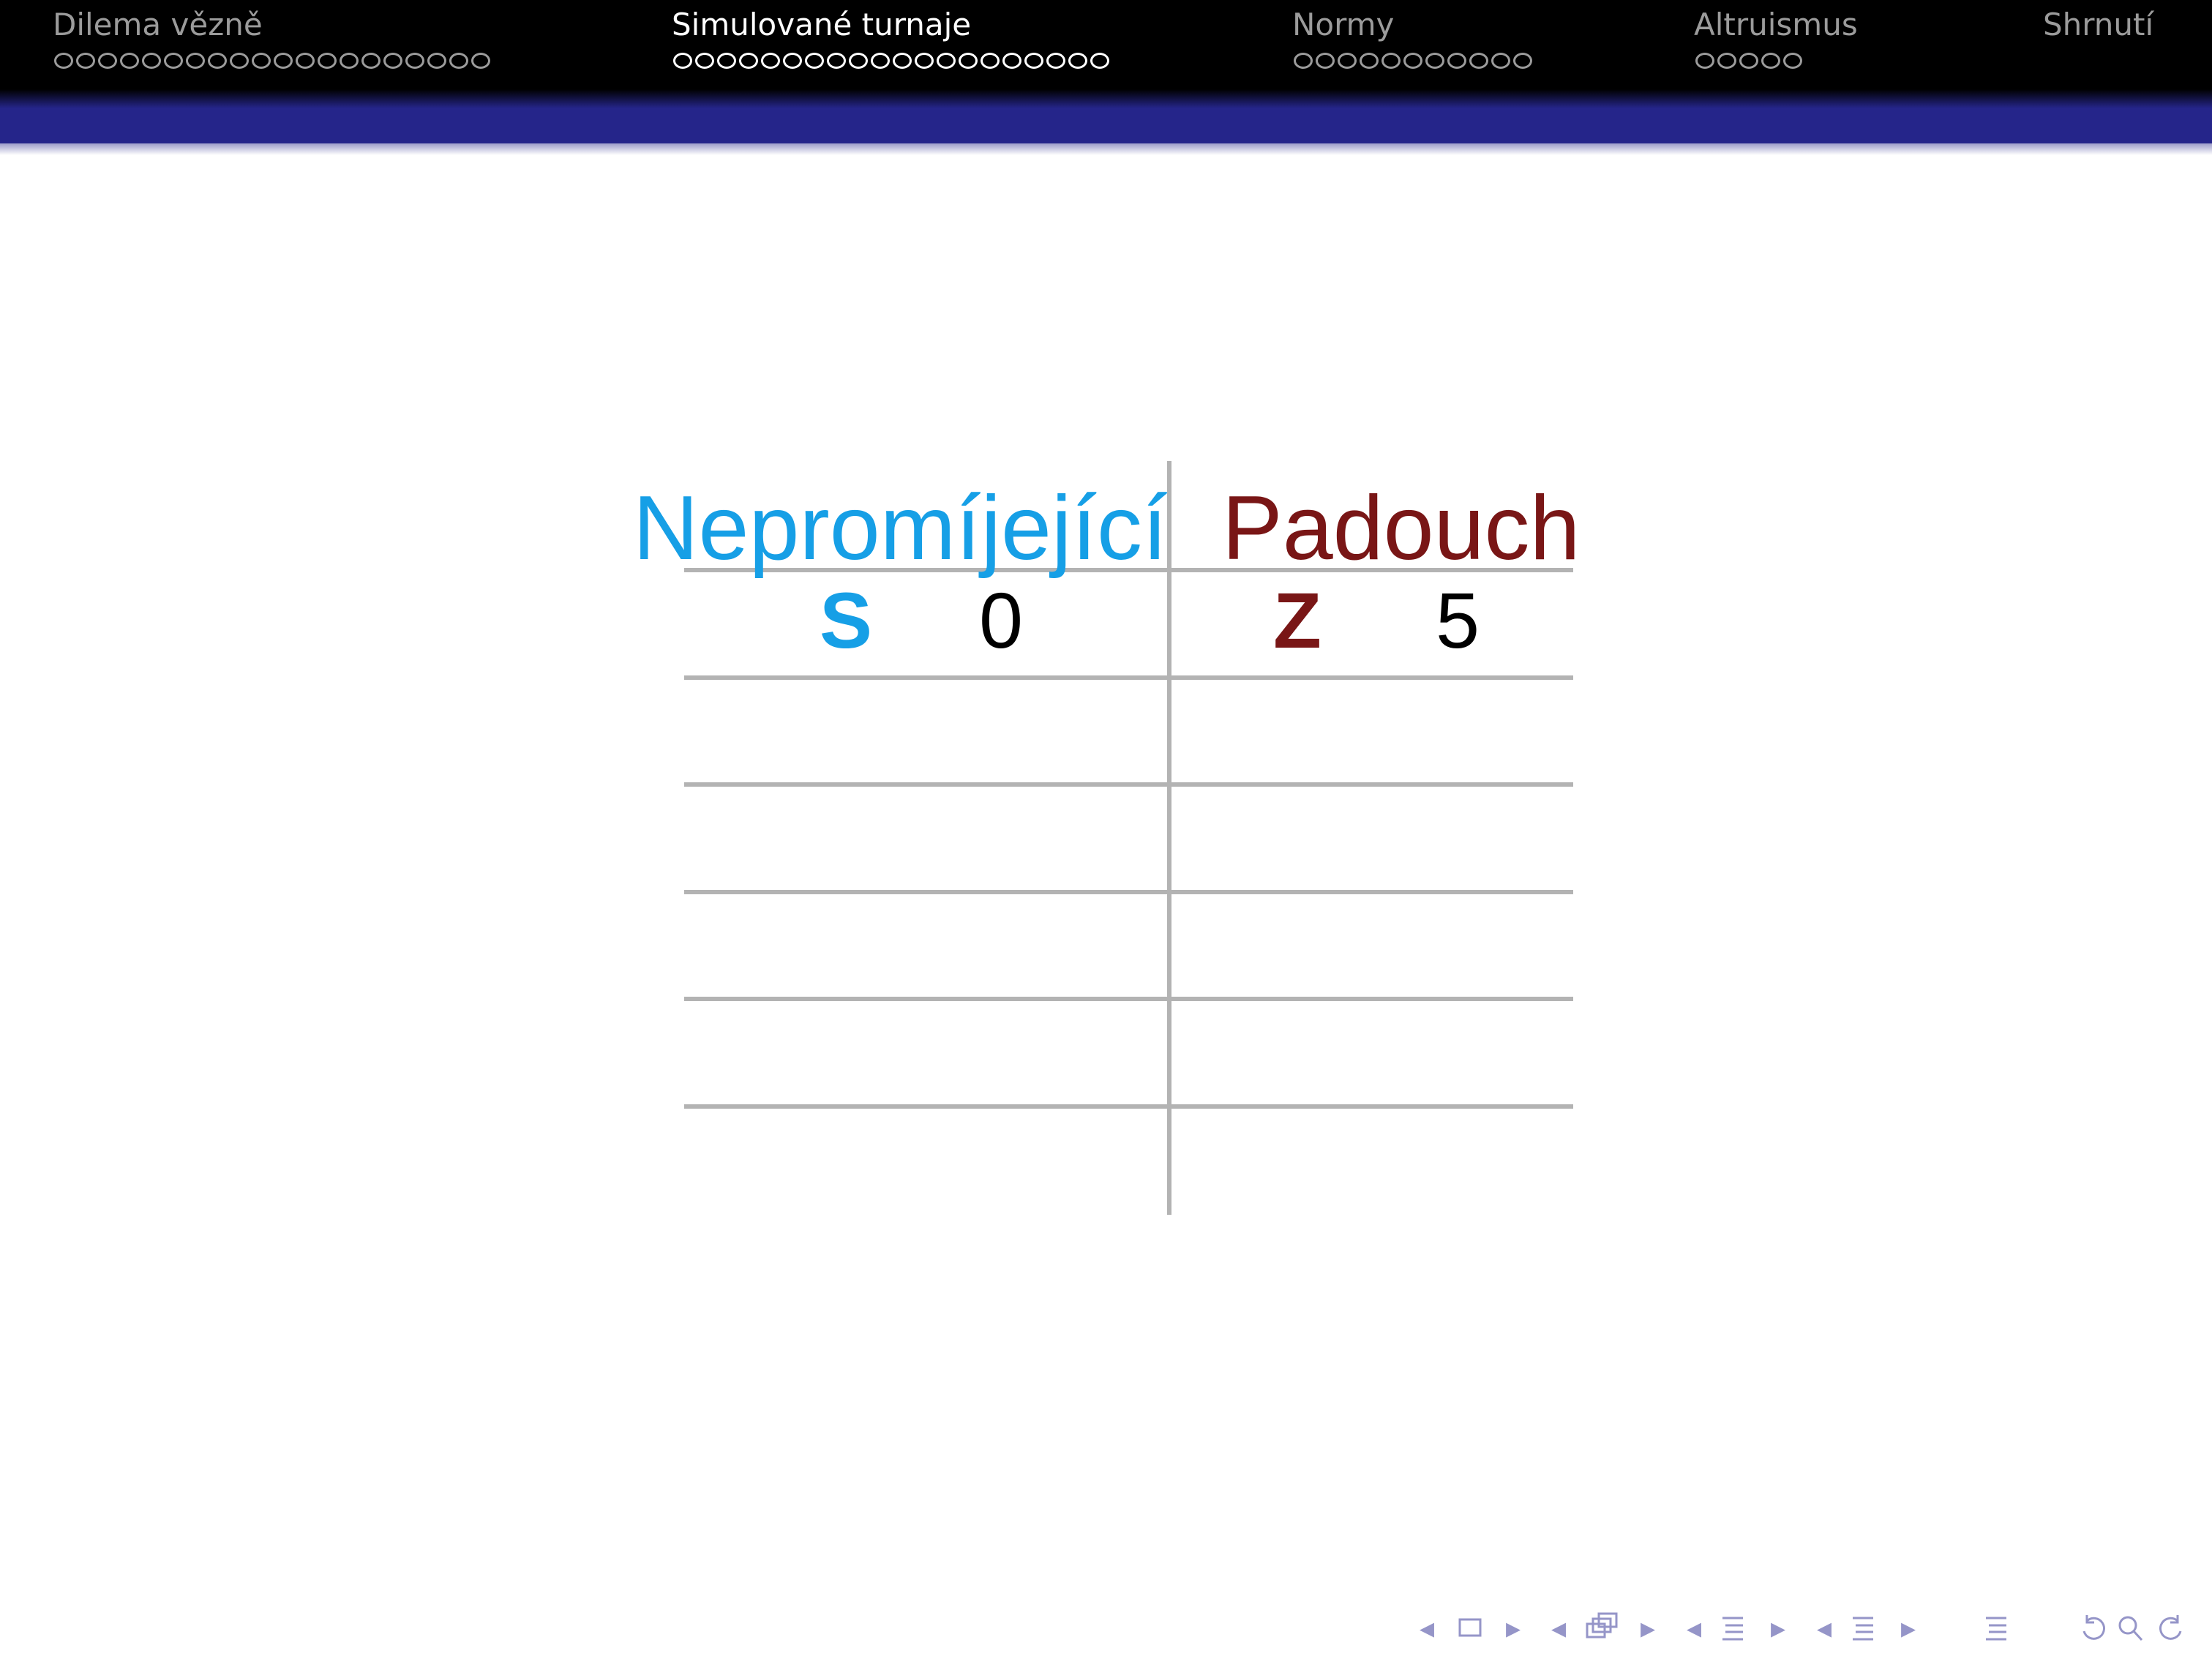 This screenshot has width=2212, height=1659. Describe the element at coordinates (1601, 1628) in the screenshot. I see `subsection-icon` at that location.